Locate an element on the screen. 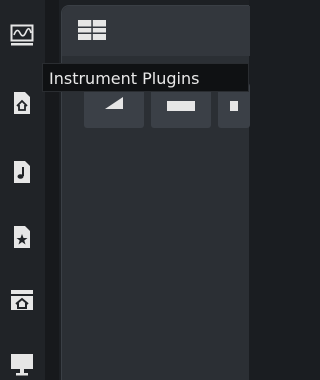  instrument-plugins-button is located at coordinates (22, 103).